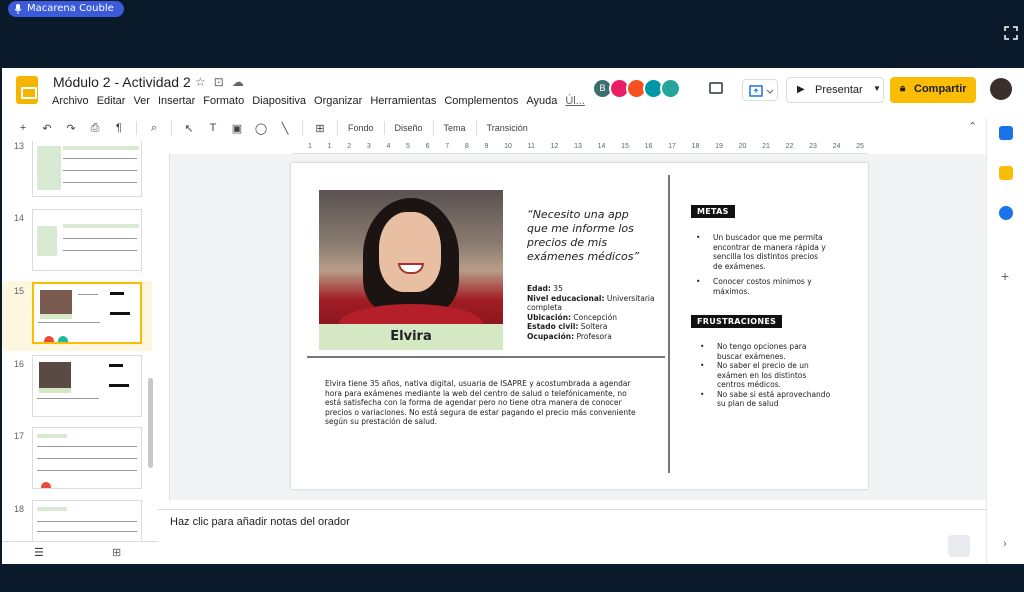 The width and height of the screenshot is (1024, 592). What do you see at coordinates (116, 552) in the screenshot?
I see `grid-view-icon: ⊞` at bounding box center [116, 552].